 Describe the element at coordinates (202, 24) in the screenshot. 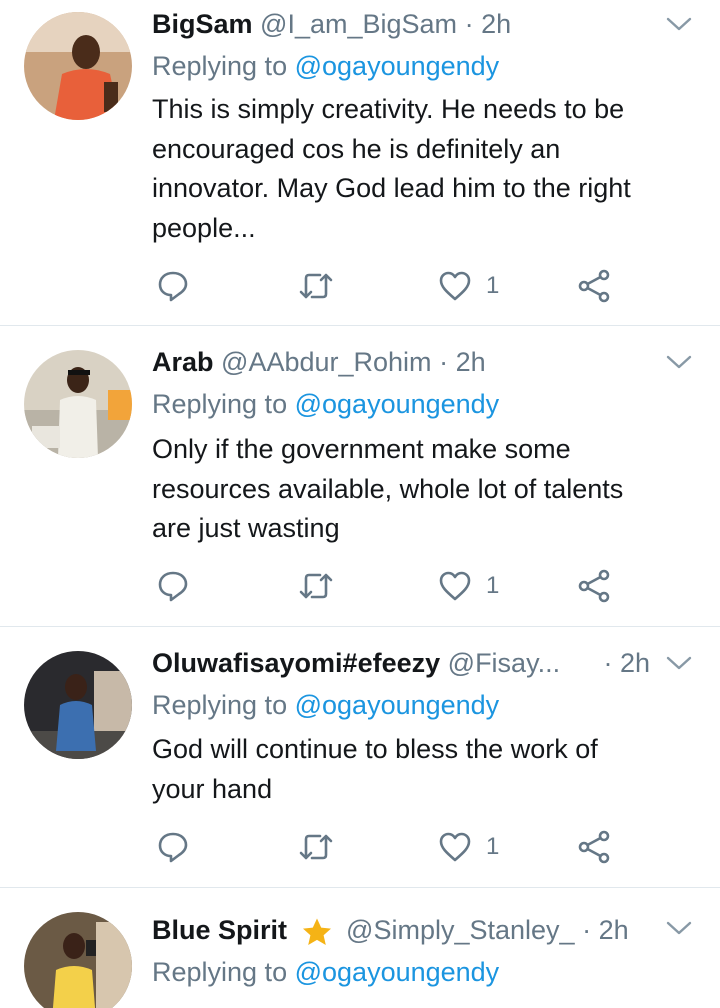

I see `display-name: BigSam` at that location.